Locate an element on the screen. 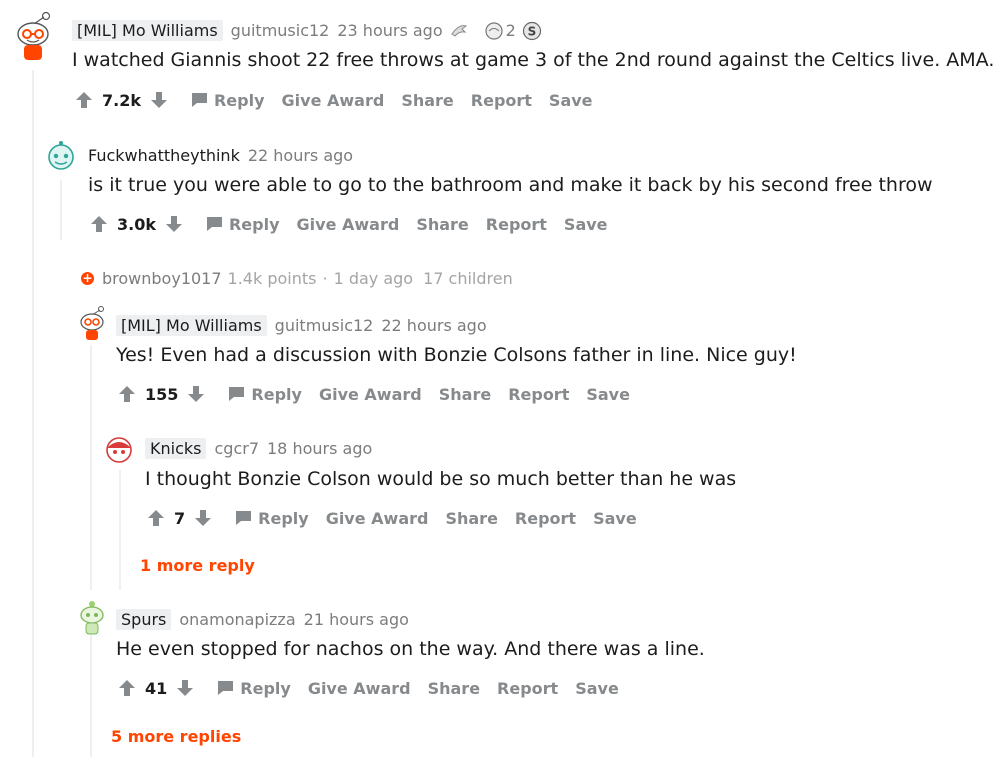 This screenshot has width=1007, height=757. award-count: 2 is located at coordinates (510, 30).